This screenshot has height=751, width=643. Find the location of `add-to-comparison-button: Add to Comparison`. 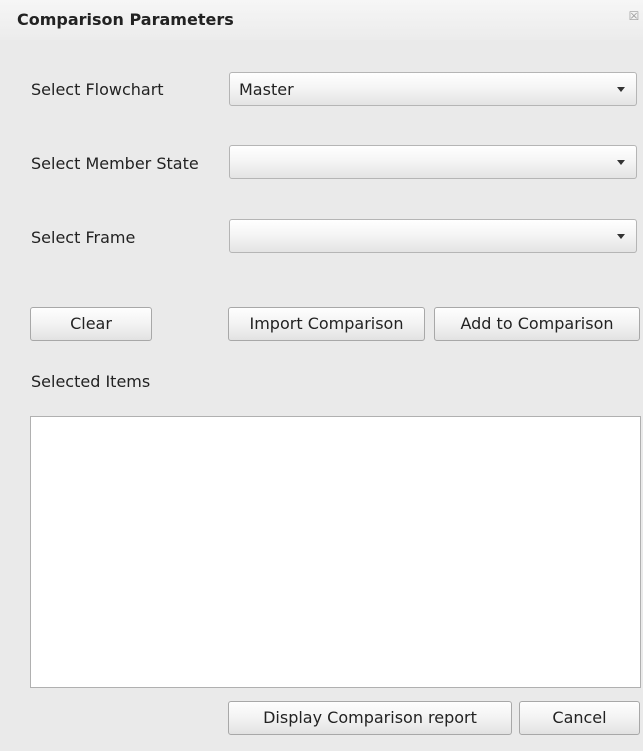

add-to-comparison-button: Add to Comparison is located at coordinates (537, 324).